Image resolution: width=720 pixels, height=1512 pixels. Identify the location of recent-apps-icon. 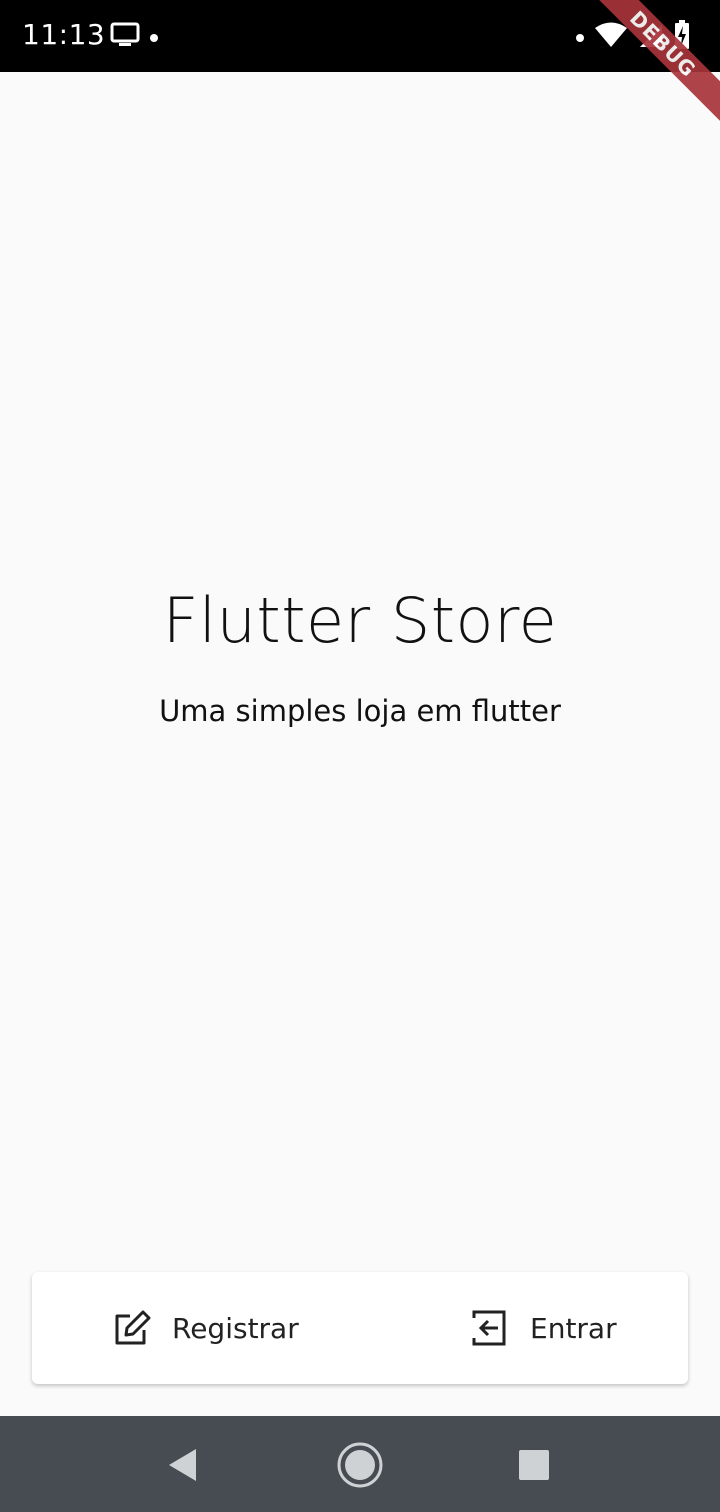
(534, 1465).